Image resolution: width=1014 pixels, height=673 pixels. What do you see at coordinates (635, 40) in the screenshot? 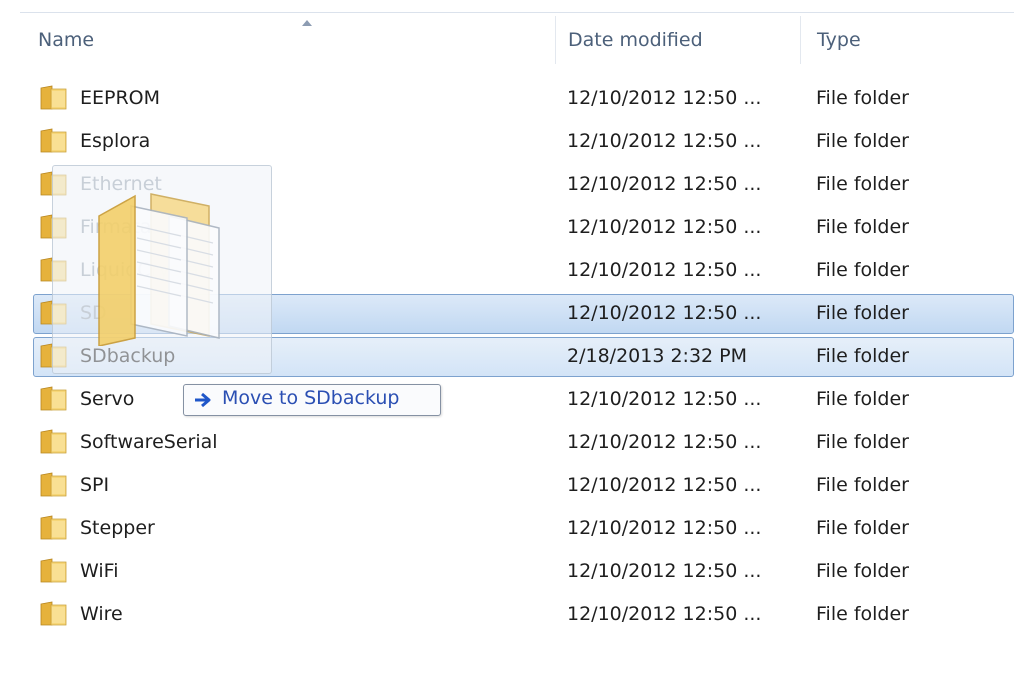
I see `column-header-date-label: Date modified` at bounding box center [635, 40].